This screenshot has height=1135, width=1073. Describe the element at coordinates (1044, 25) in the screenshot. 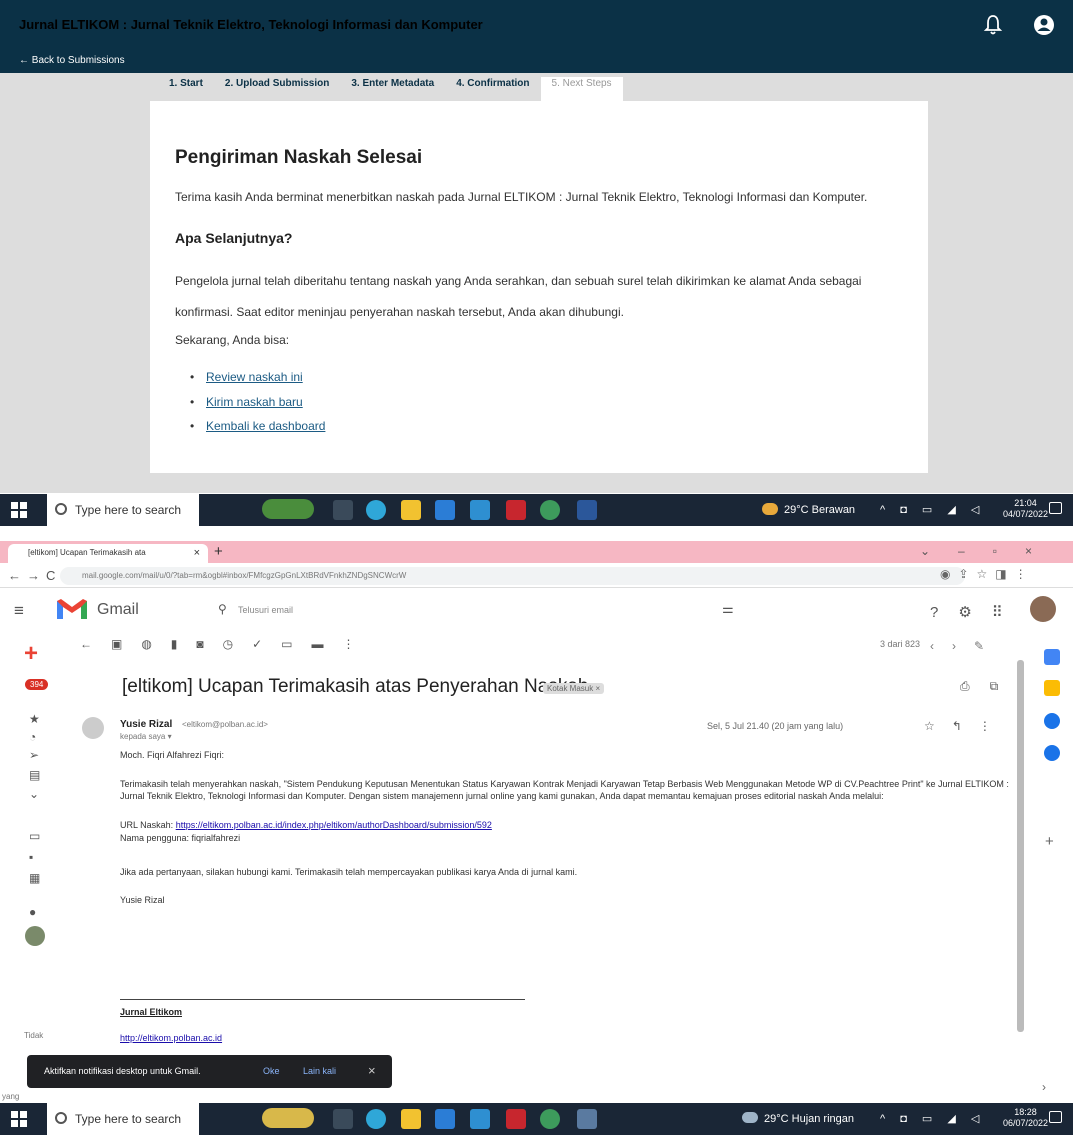

I see `user-account-icon` at that location.